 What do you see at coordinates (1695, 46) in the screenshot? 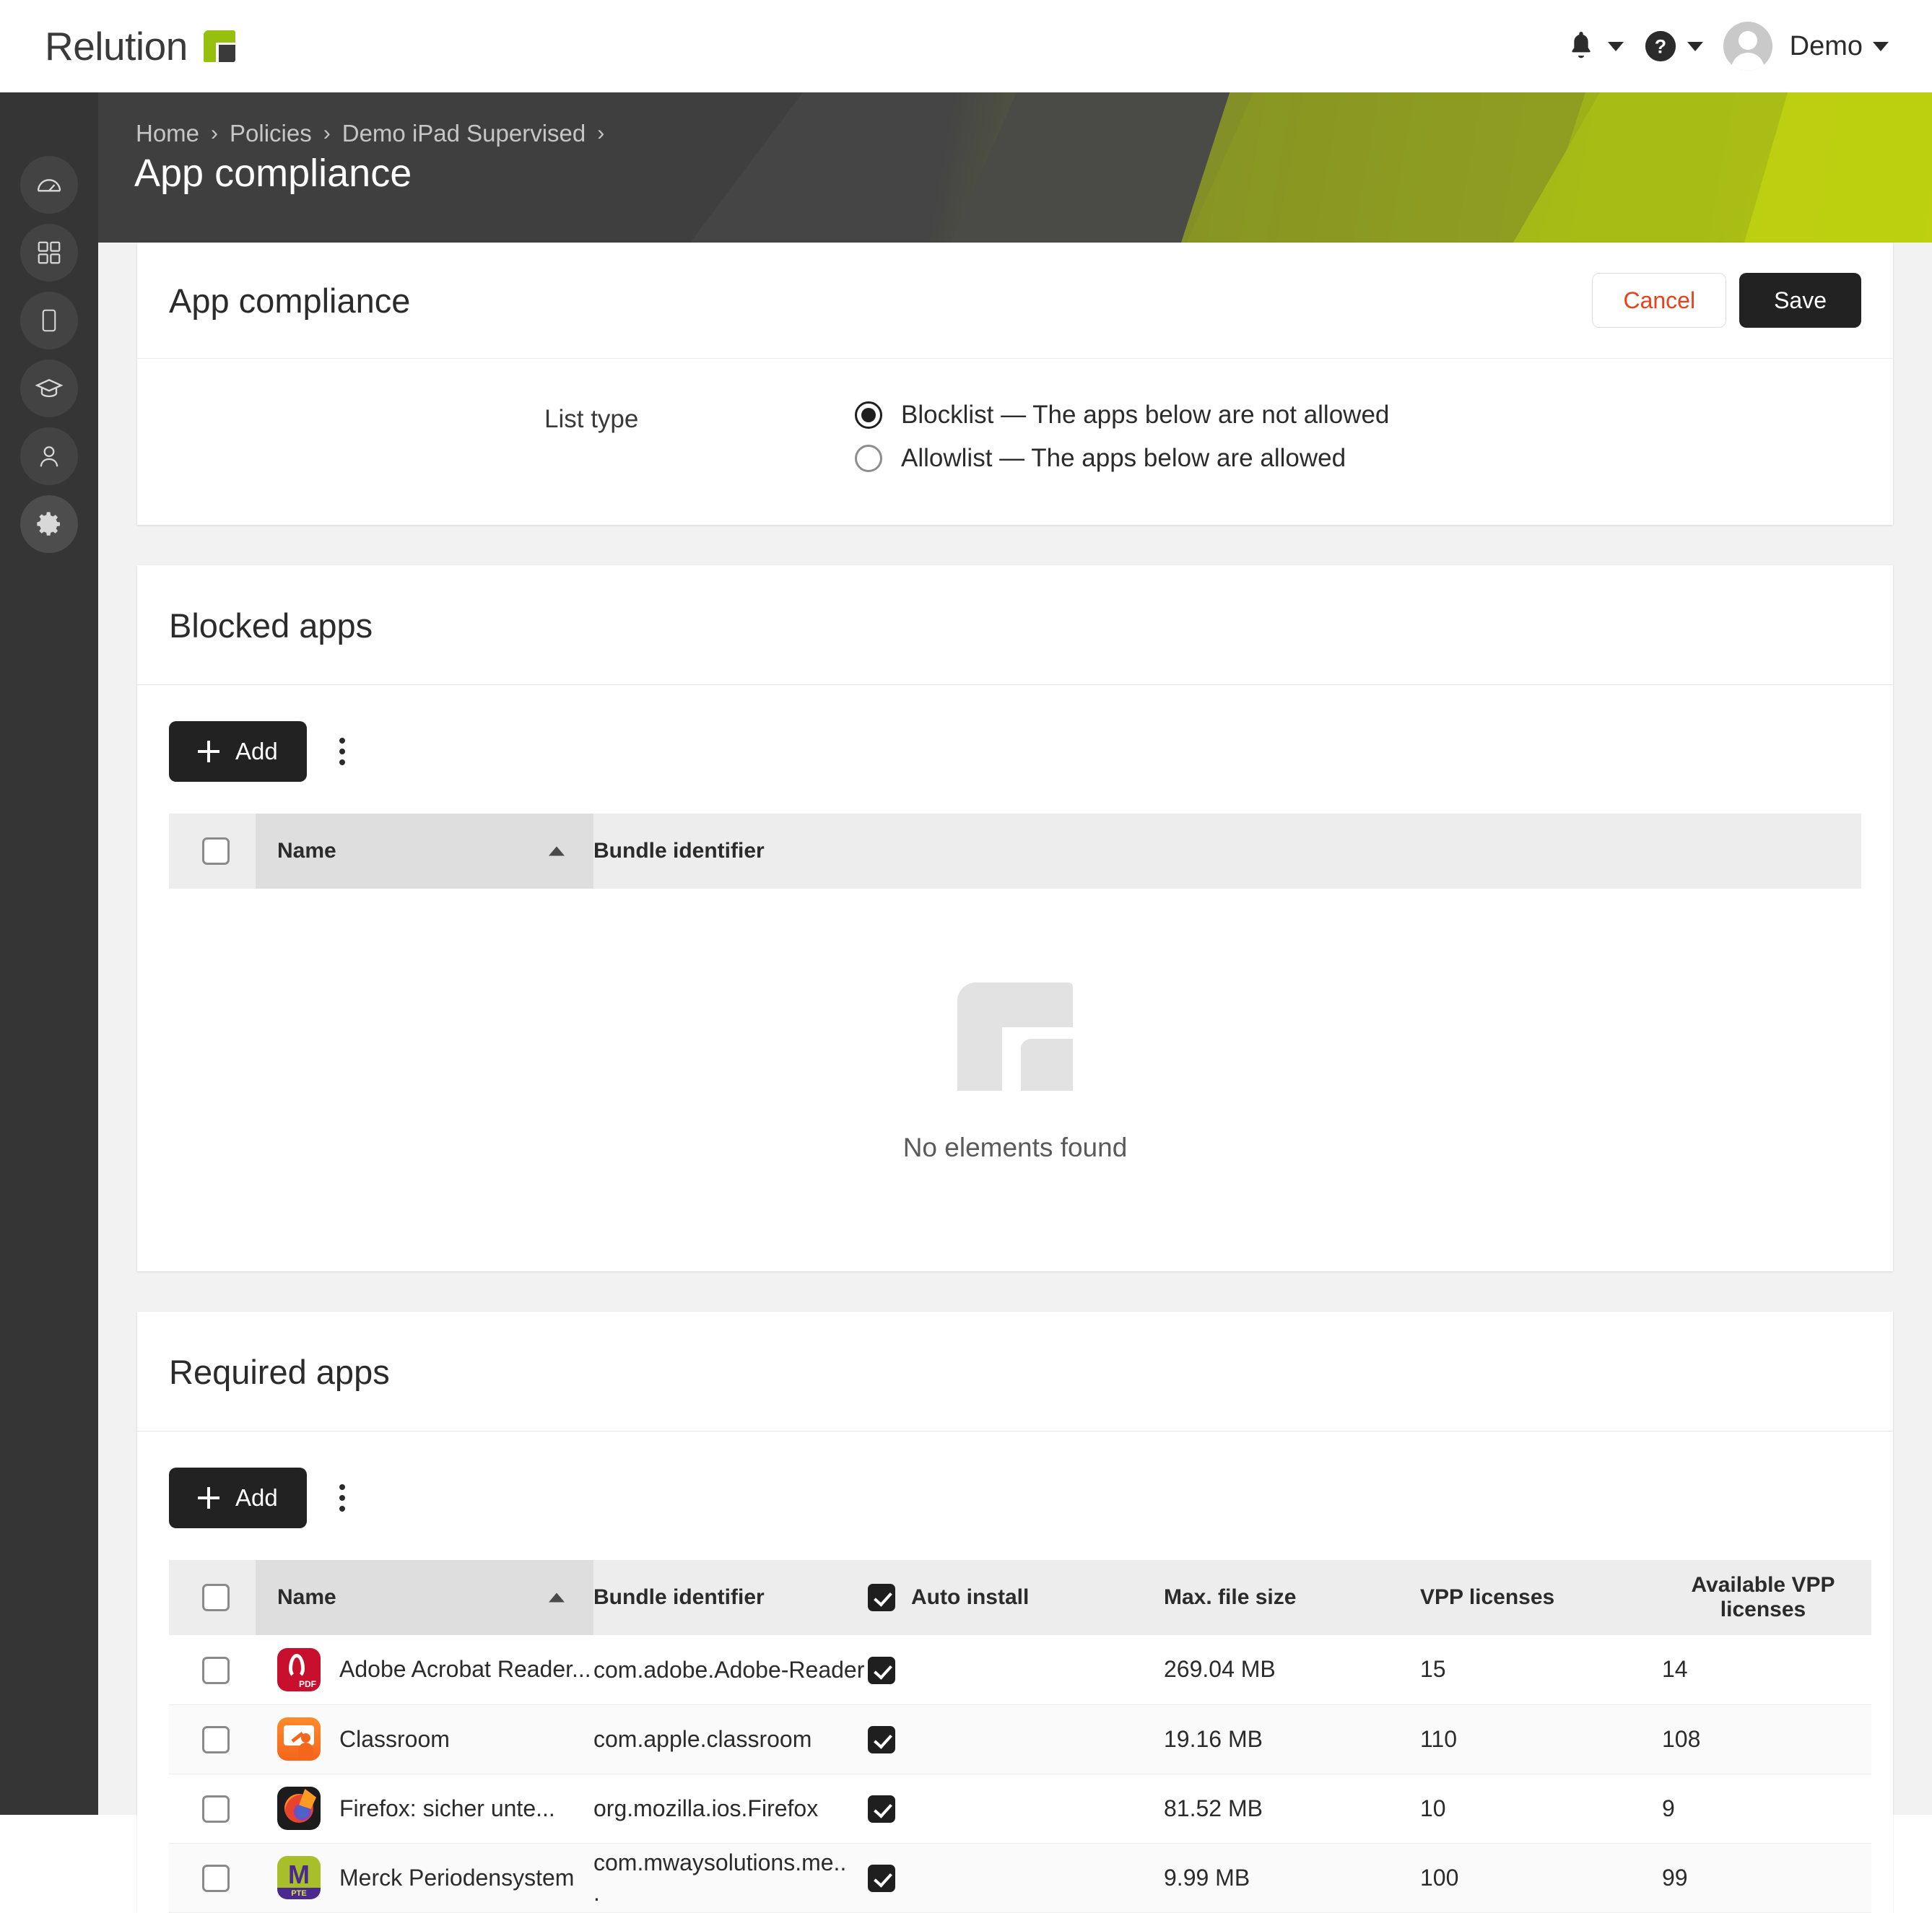
I see `chevron-down-icon` at bounding box center [1695, 46].